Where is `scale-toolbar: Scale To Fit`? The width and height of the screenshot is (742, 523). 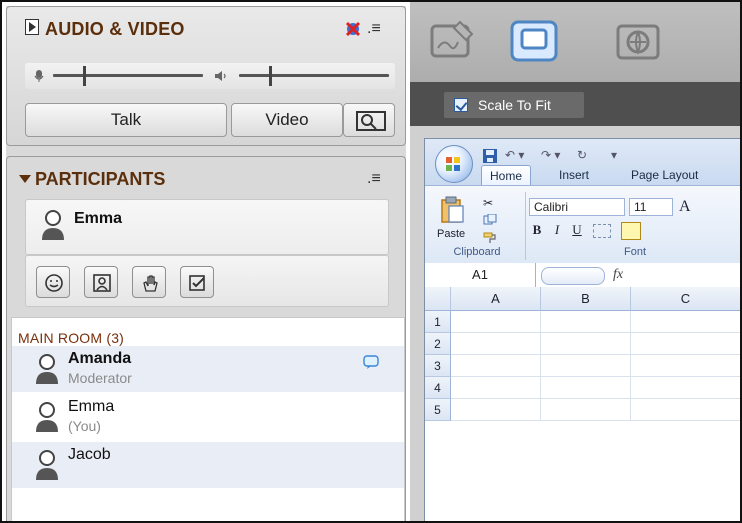 scale-toolbar: Scale To Fit is located at coordinates (575, 104).